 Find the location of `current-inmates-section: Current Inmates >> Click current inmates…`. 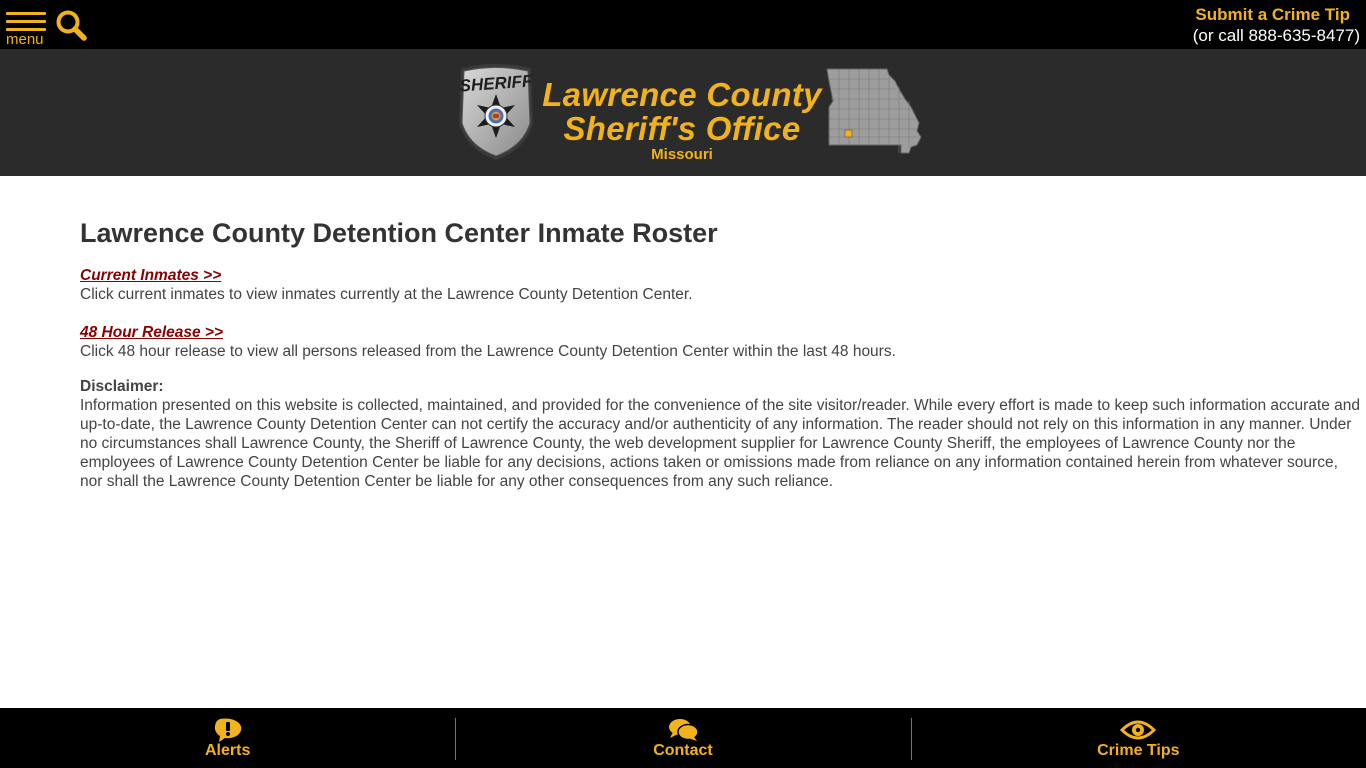

current-inmates-section: Current Inmates >> Click current inmates… is located at coordinates (721, 285).